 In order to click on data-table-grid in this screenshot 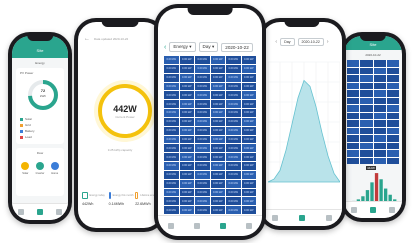, I will do `click(373, 112)`.